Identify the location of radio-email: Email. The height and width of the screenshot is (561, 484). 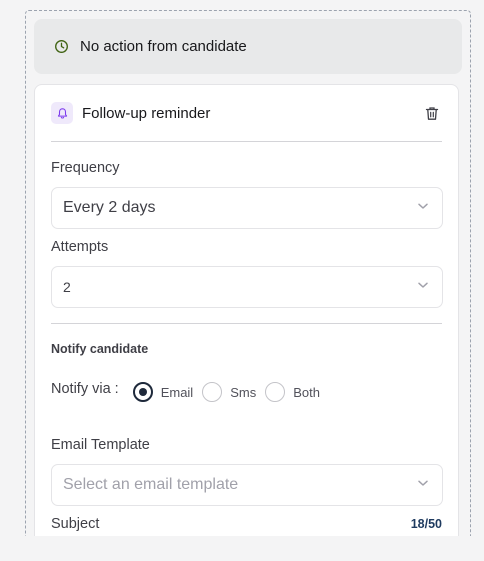
(163, 392).